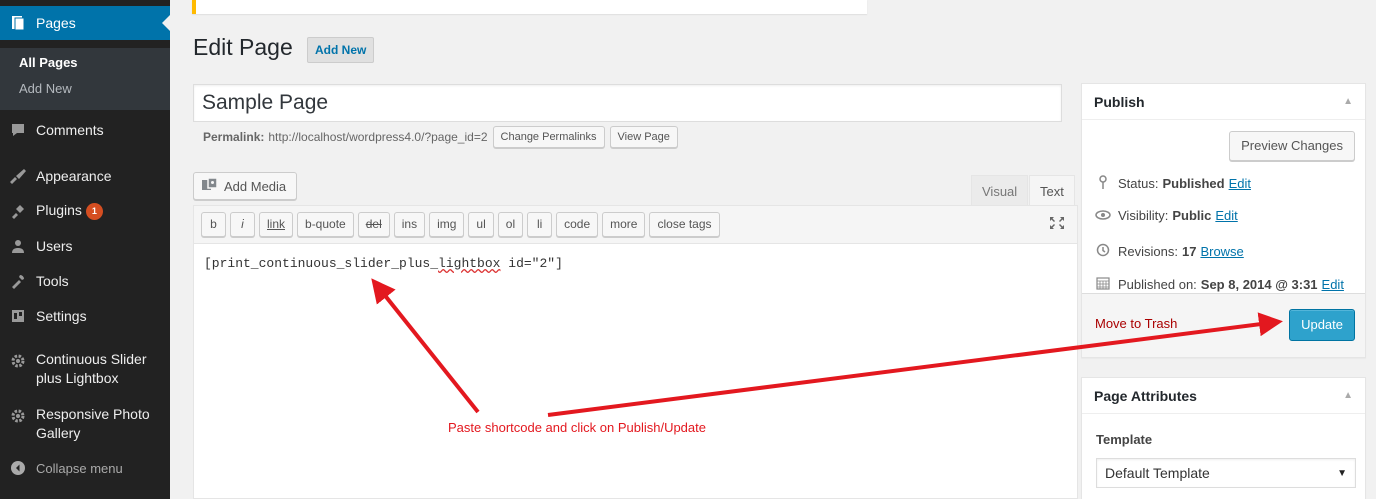  I want to click on quicktag-del-button: del, so click(373, 224).